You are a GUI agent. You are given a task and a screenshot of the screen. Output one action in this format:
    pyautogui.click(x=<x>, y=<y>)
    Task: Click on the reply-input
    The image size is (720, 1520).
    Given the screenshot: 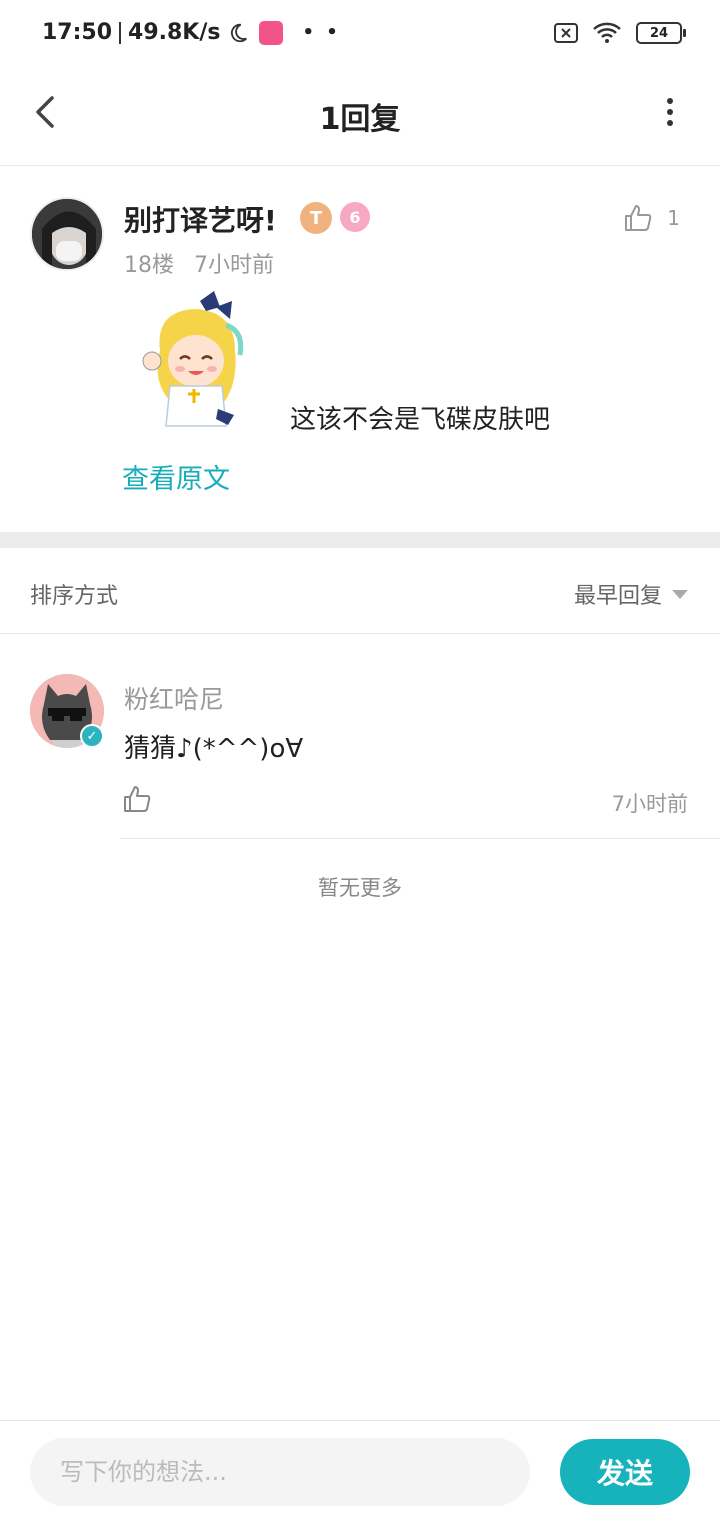 What is the action you would take?
    pyautogui.click(x=280, y=1472)
    